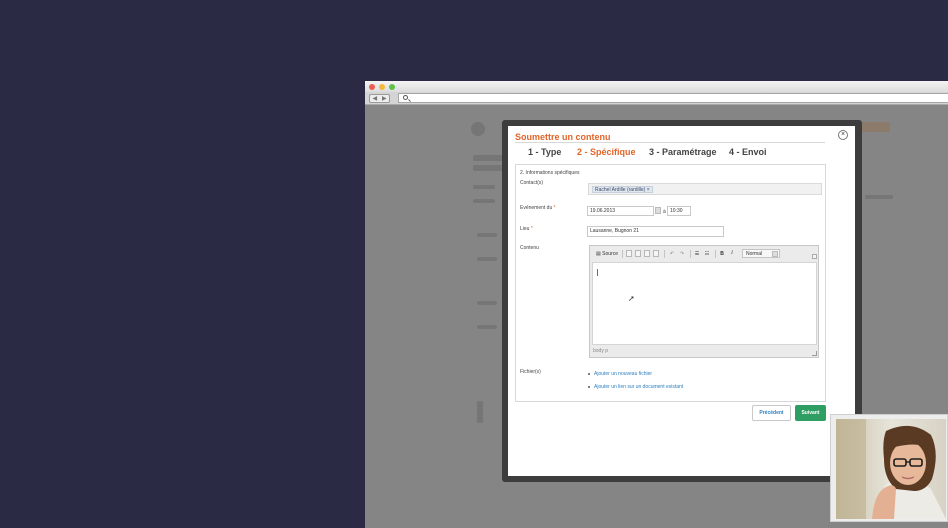 The width and height of the screenshot is (948, 528). I want to click on modal-title: Soumettre un contenu, so click(563, 137).